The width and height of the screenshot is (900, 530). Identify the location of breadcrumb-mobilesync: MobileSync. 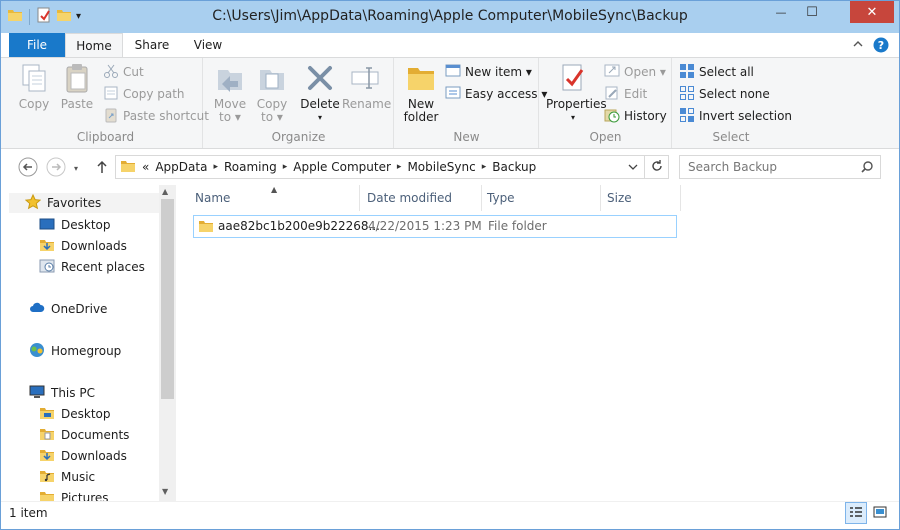
(441, 167).